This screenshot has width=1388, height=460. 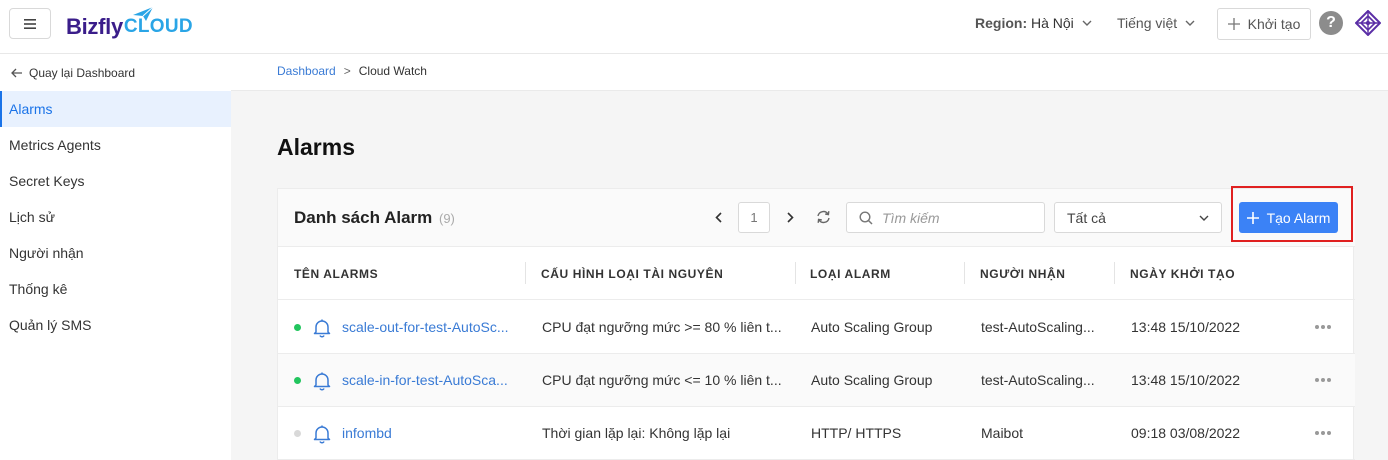 I want to click on next-page-button, so click(x=790, y=217).